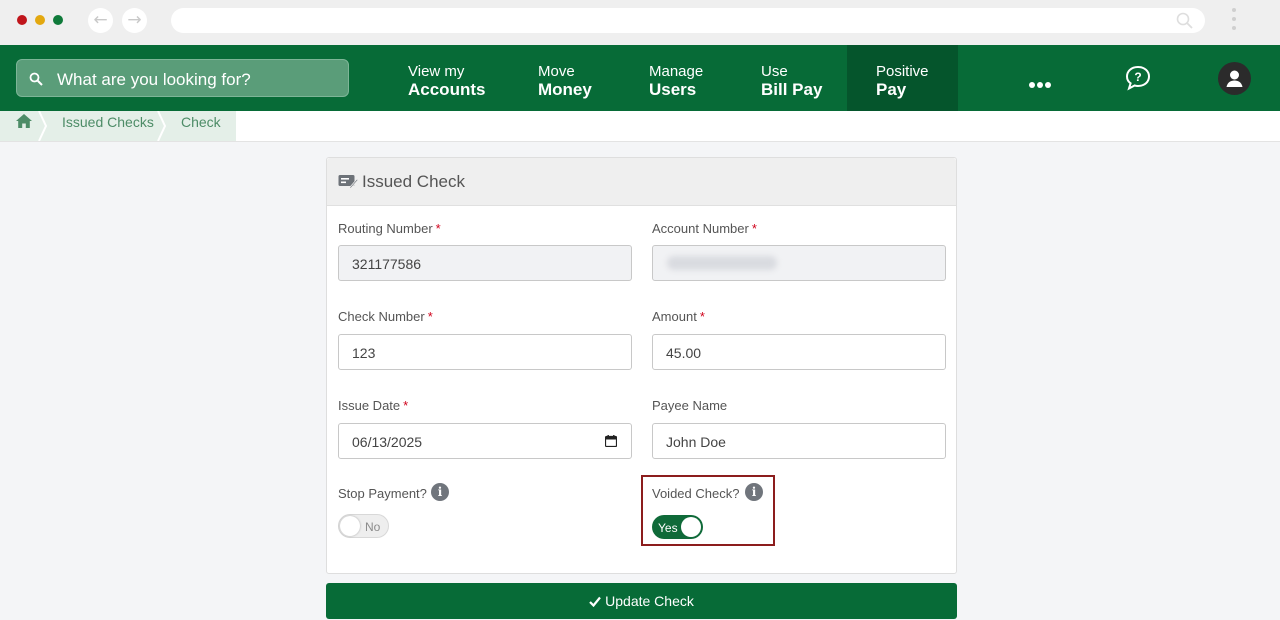  What do you see at coordinates (108, 127) in the screenshot?
I see `breadcrumb-issued-checks: Issued Checks` at bounding box center [108, 127].